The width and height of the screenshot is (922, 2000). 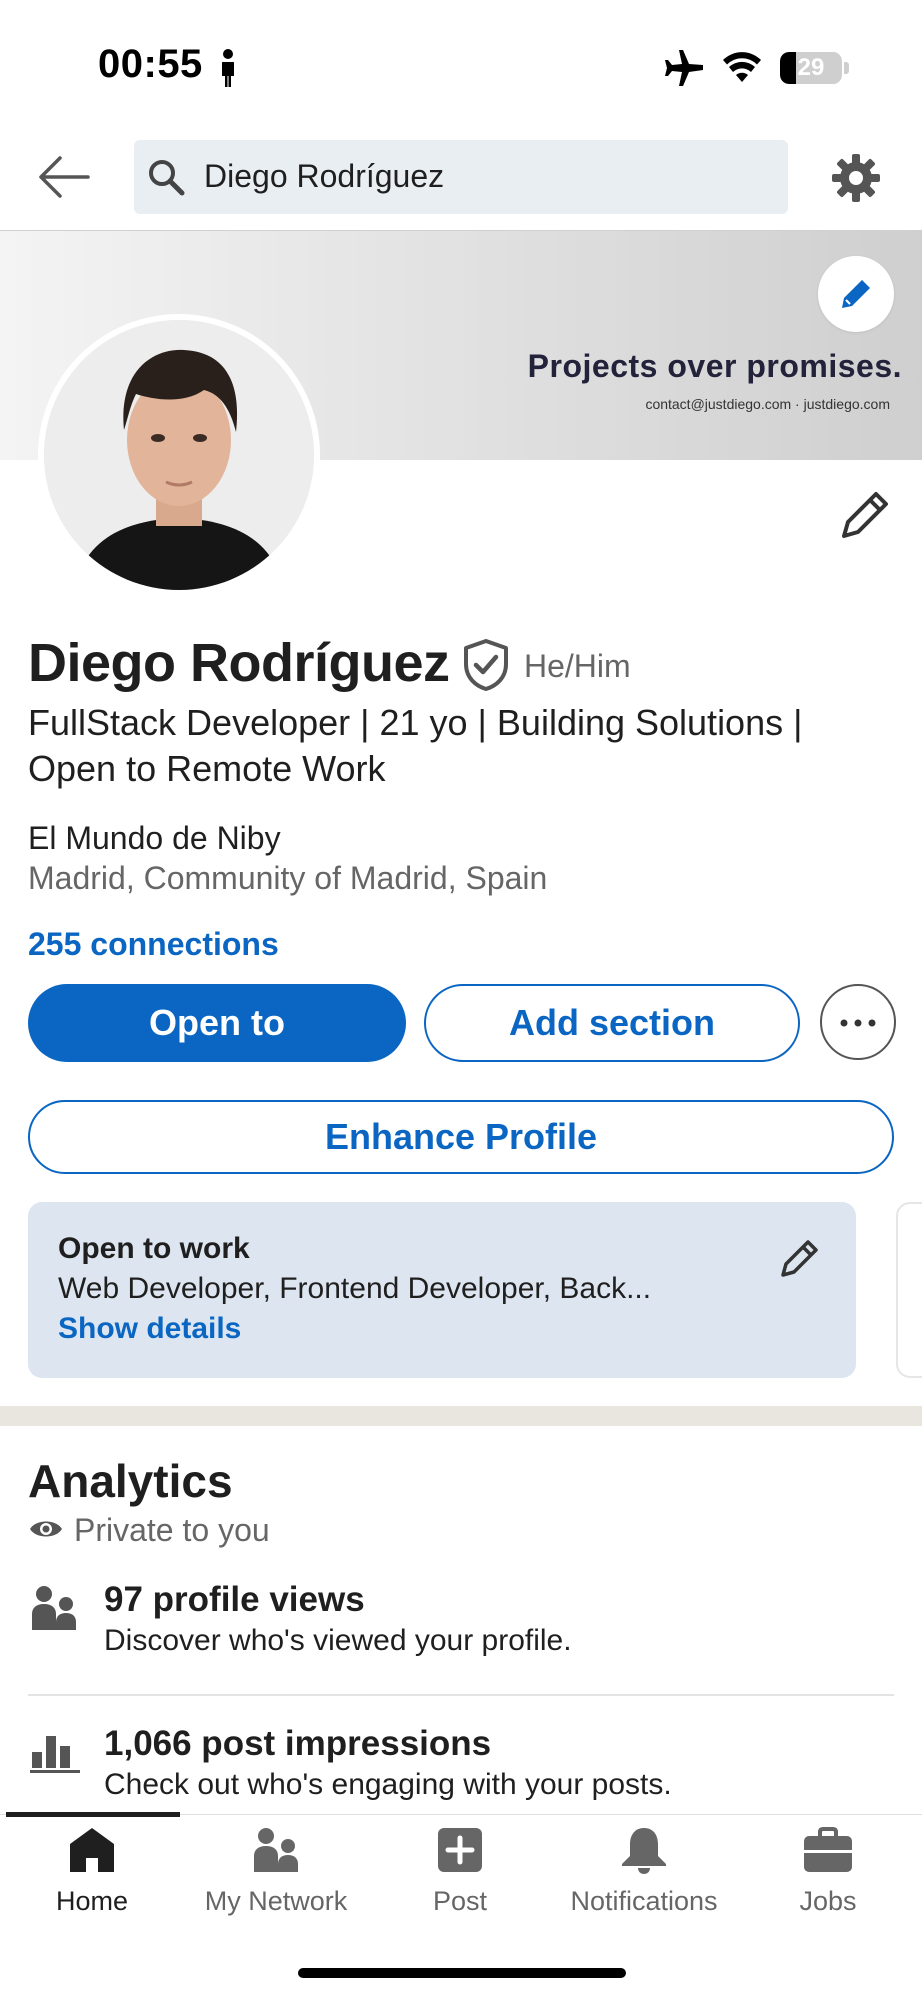 I want to click on avatar-portrait, so click(x=179, y=455).